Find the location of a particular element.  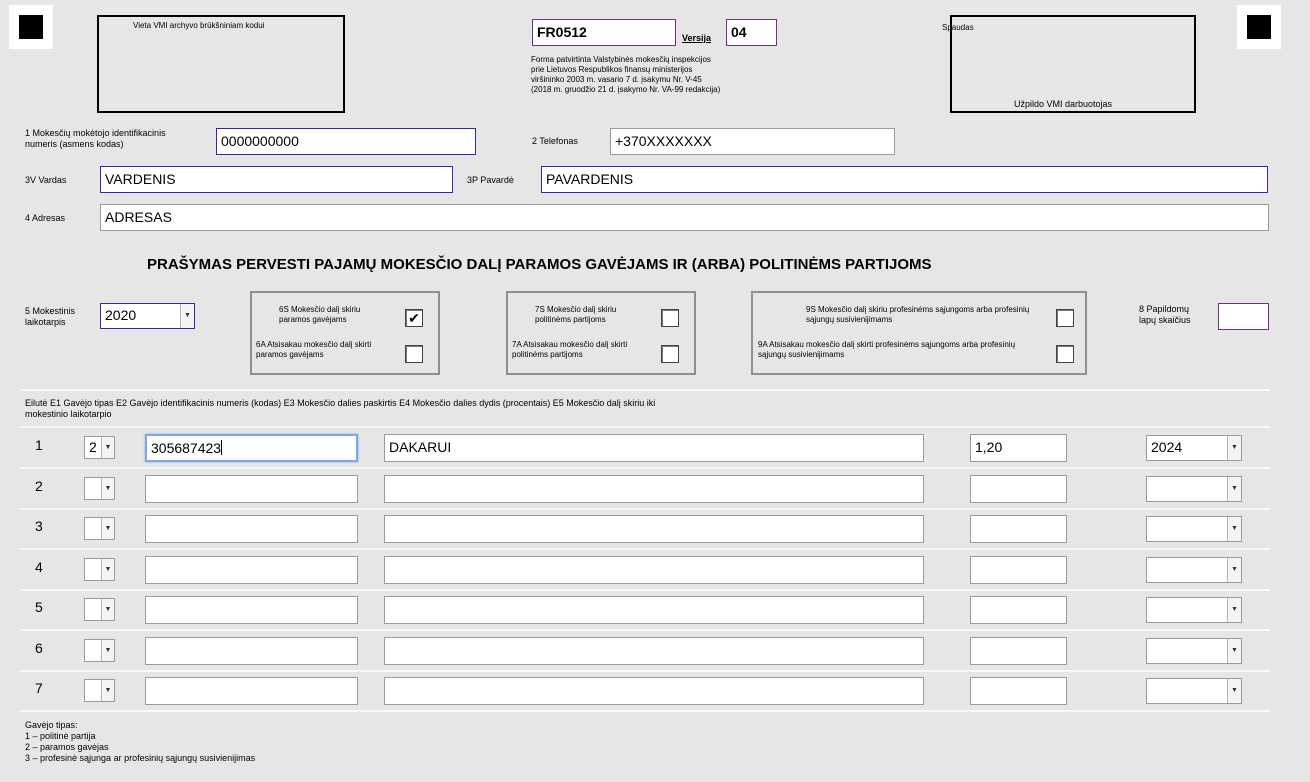

option-9s-checkbox is located at coordinates (1065, 318).